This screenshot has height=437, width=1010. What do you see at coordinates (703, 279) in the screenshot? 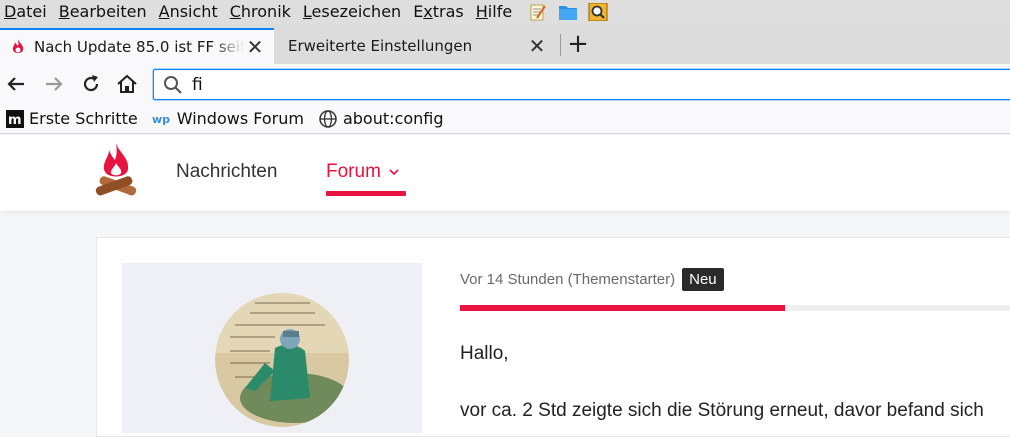
I see `status-badge: Neu` at bounding box center [703, 279].